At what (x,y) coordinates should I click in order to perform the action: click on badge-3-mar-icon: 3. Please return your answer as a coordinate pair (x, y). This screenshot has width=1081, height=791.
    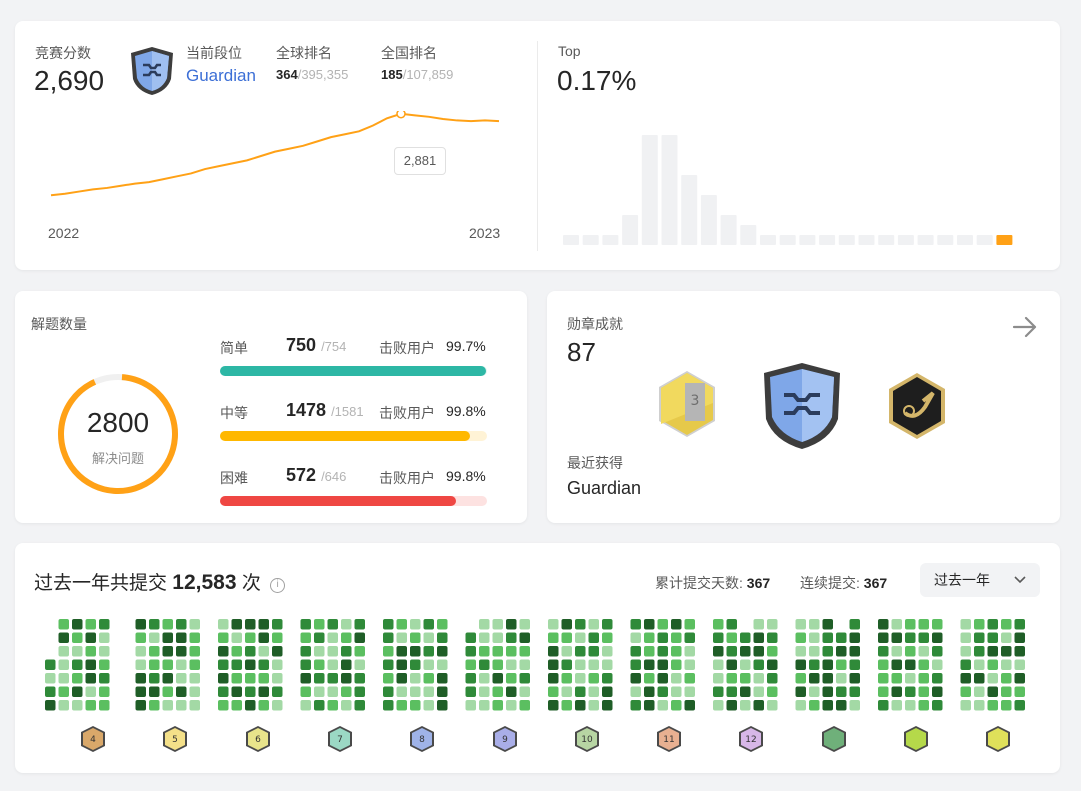
    Looking at the image, I should click on (687, 405).